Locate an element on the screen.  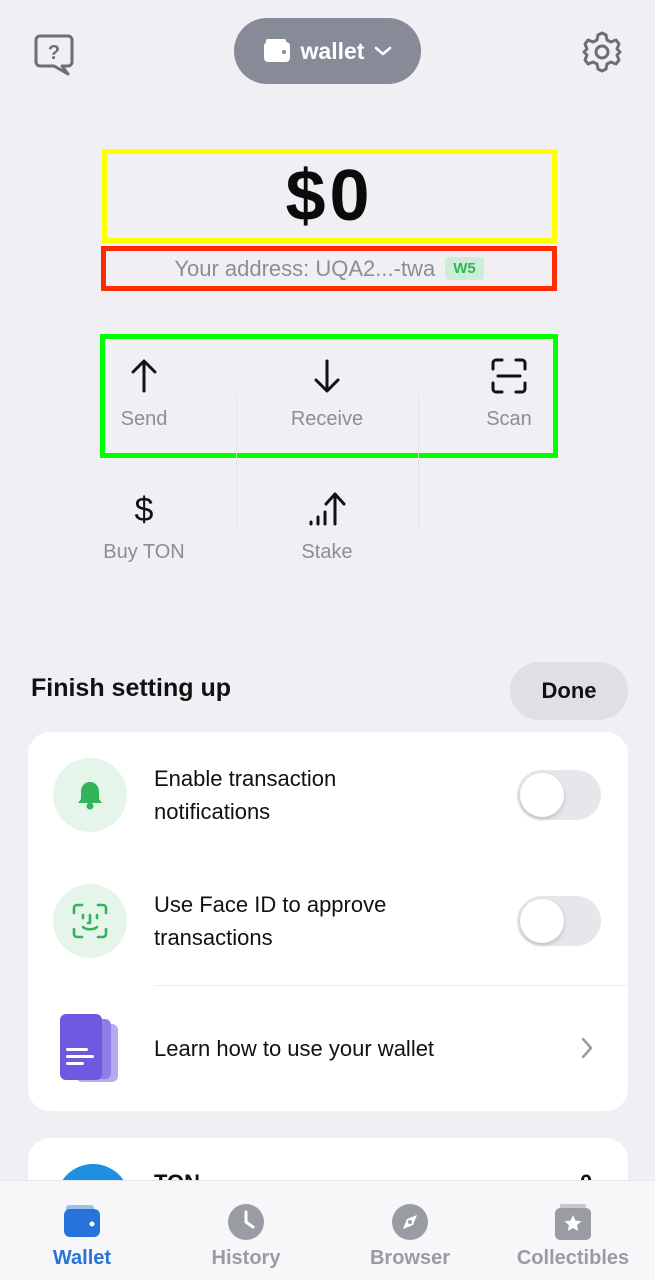
settings-button is located at coordinates (602, 52).